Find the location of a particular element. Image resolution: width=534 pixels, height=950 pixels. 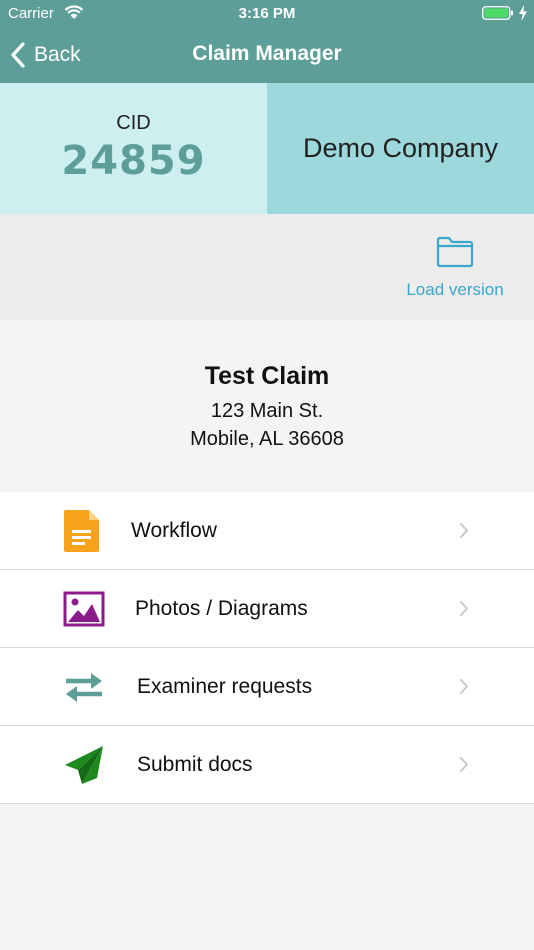

header: Carrier 3:16 PM Back Claim Manager is located at coordinates (267, 41).